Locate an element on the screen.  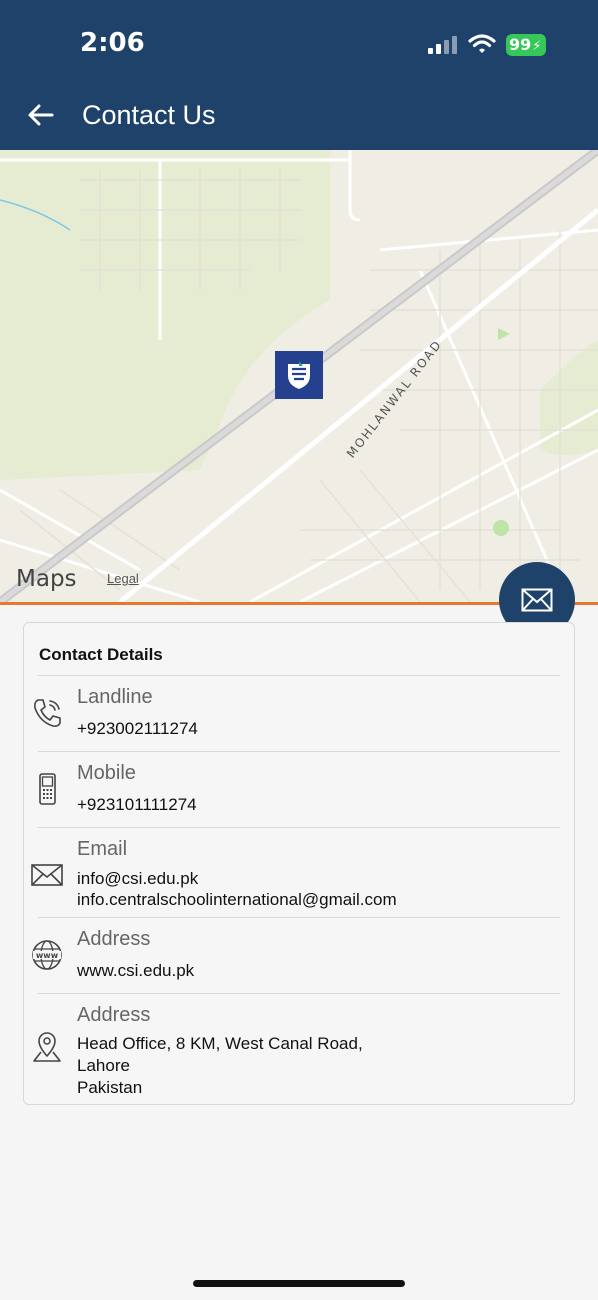
row-label: Email is located at coordinates (102, 849).